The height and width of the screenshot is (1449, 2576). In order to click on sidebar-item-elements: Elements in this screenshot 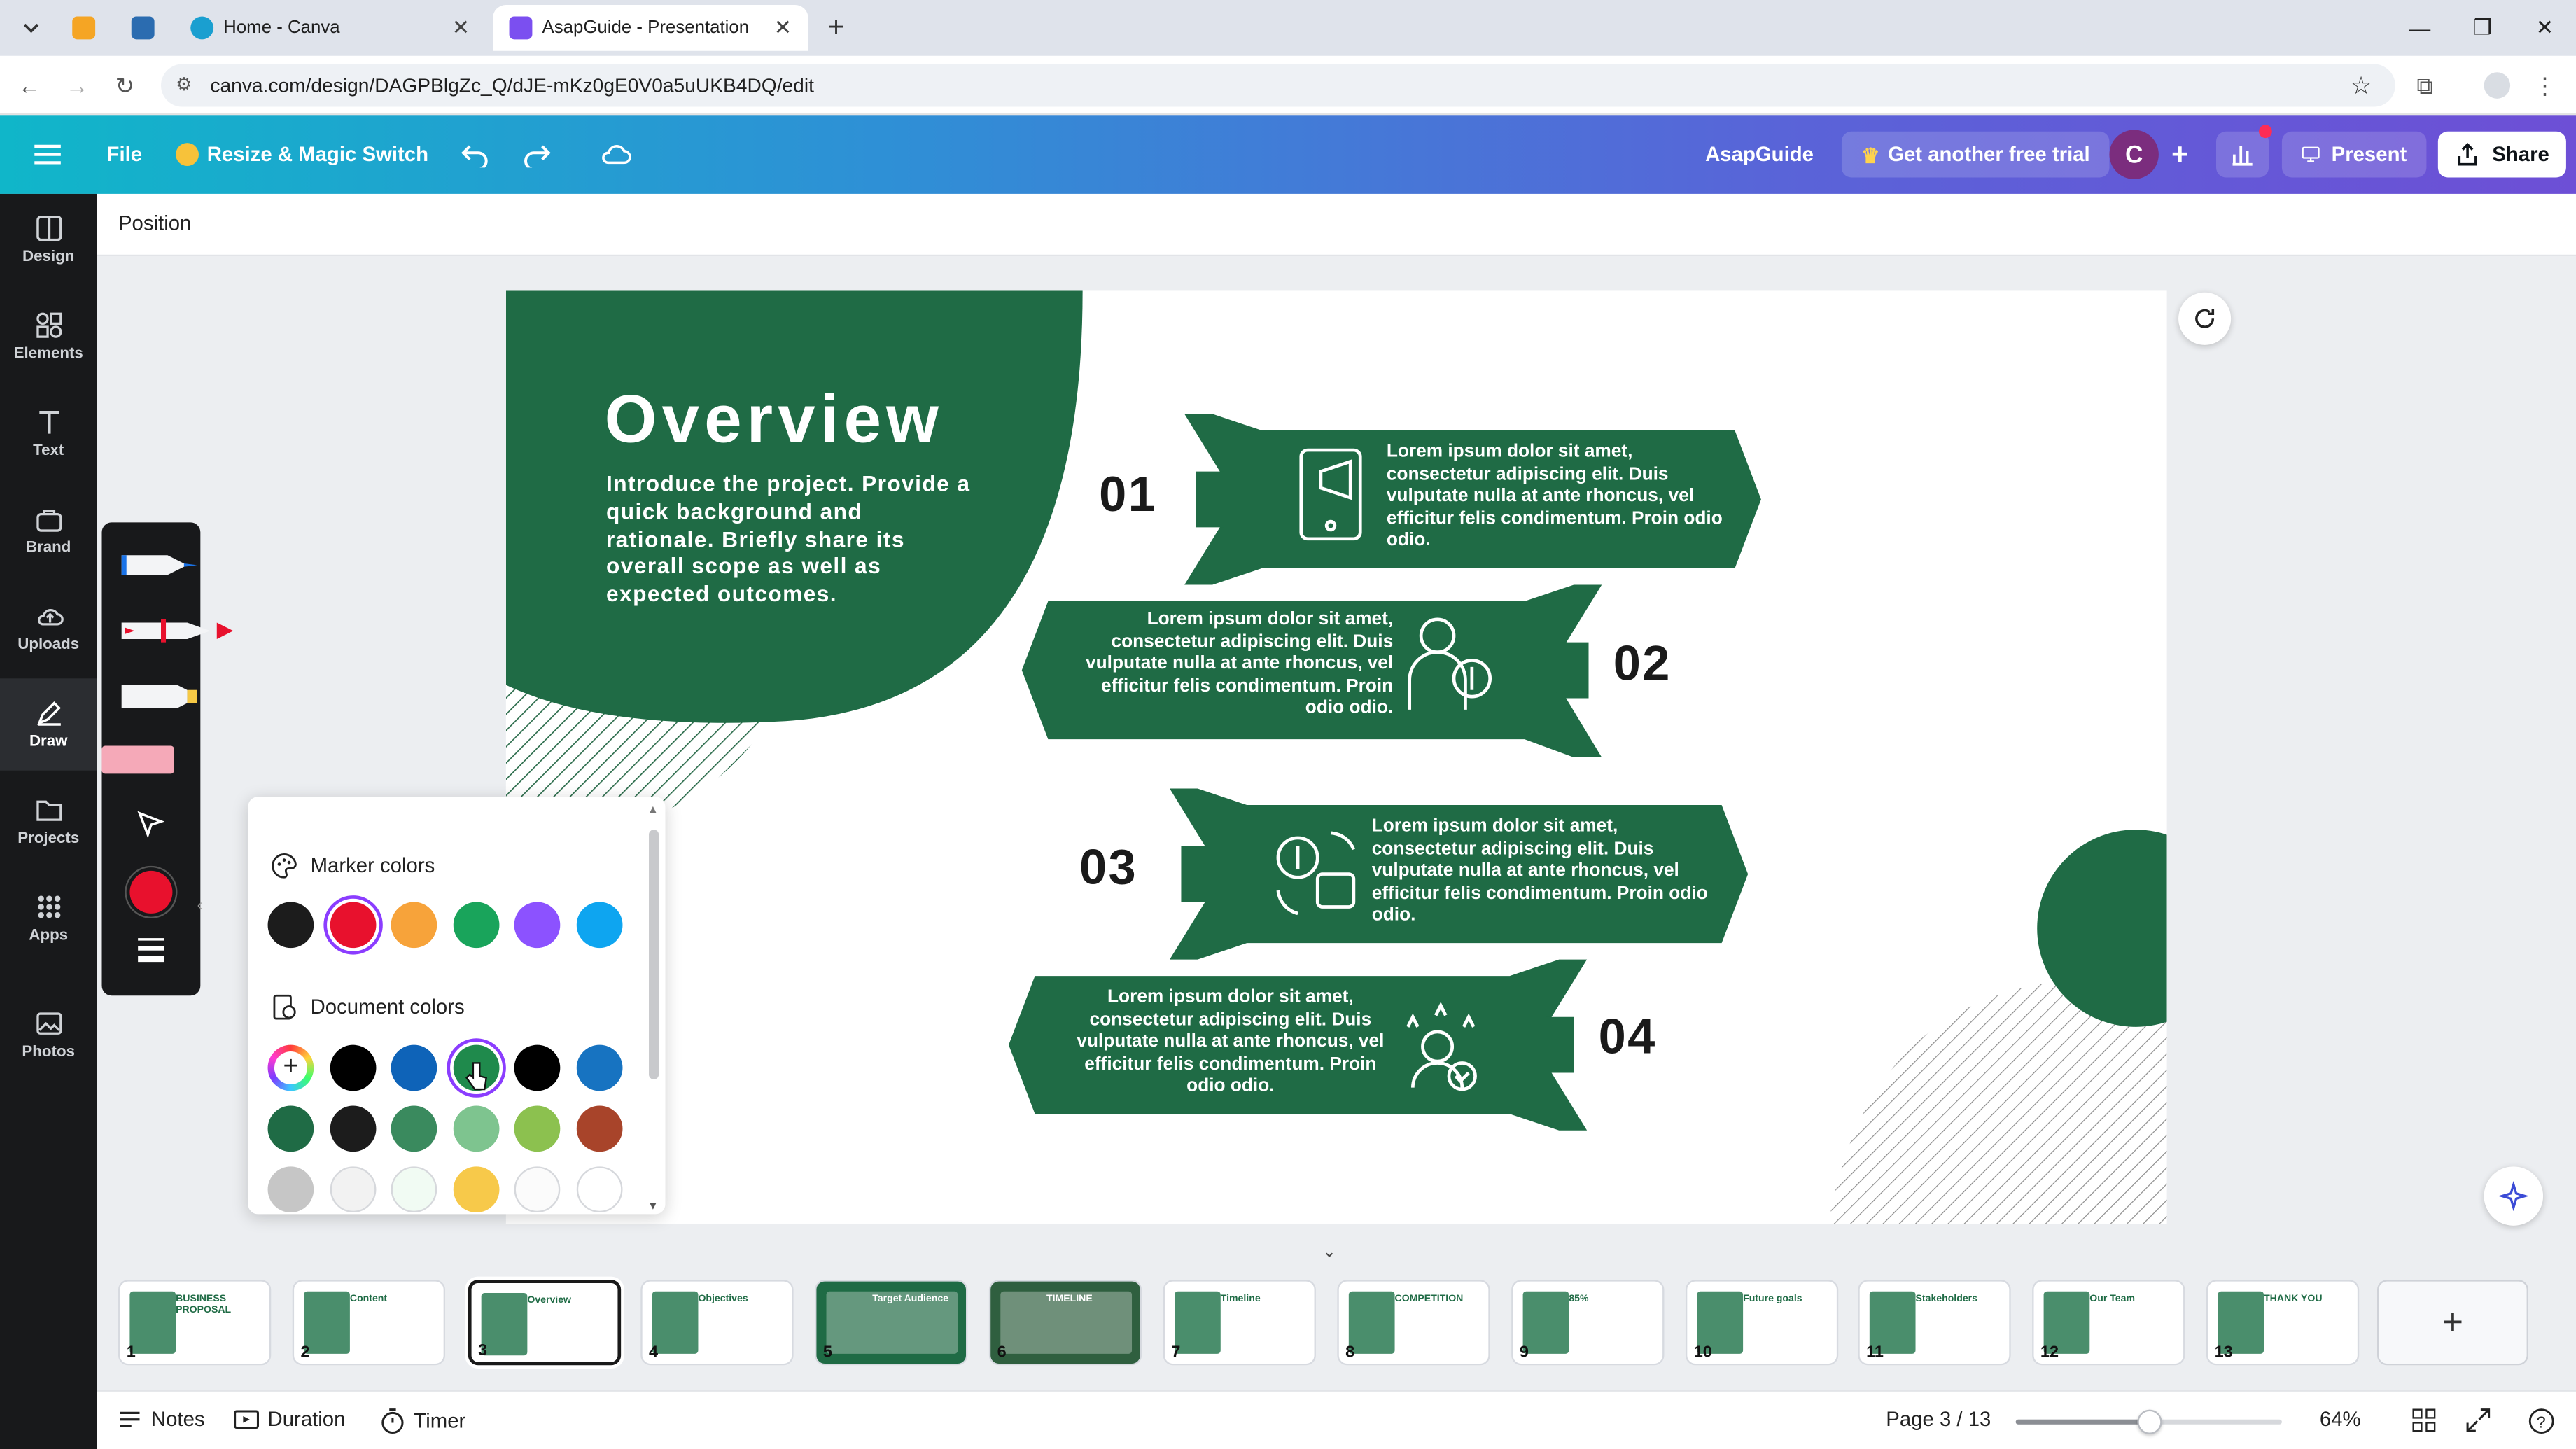, I will do `click(48, 336)`.